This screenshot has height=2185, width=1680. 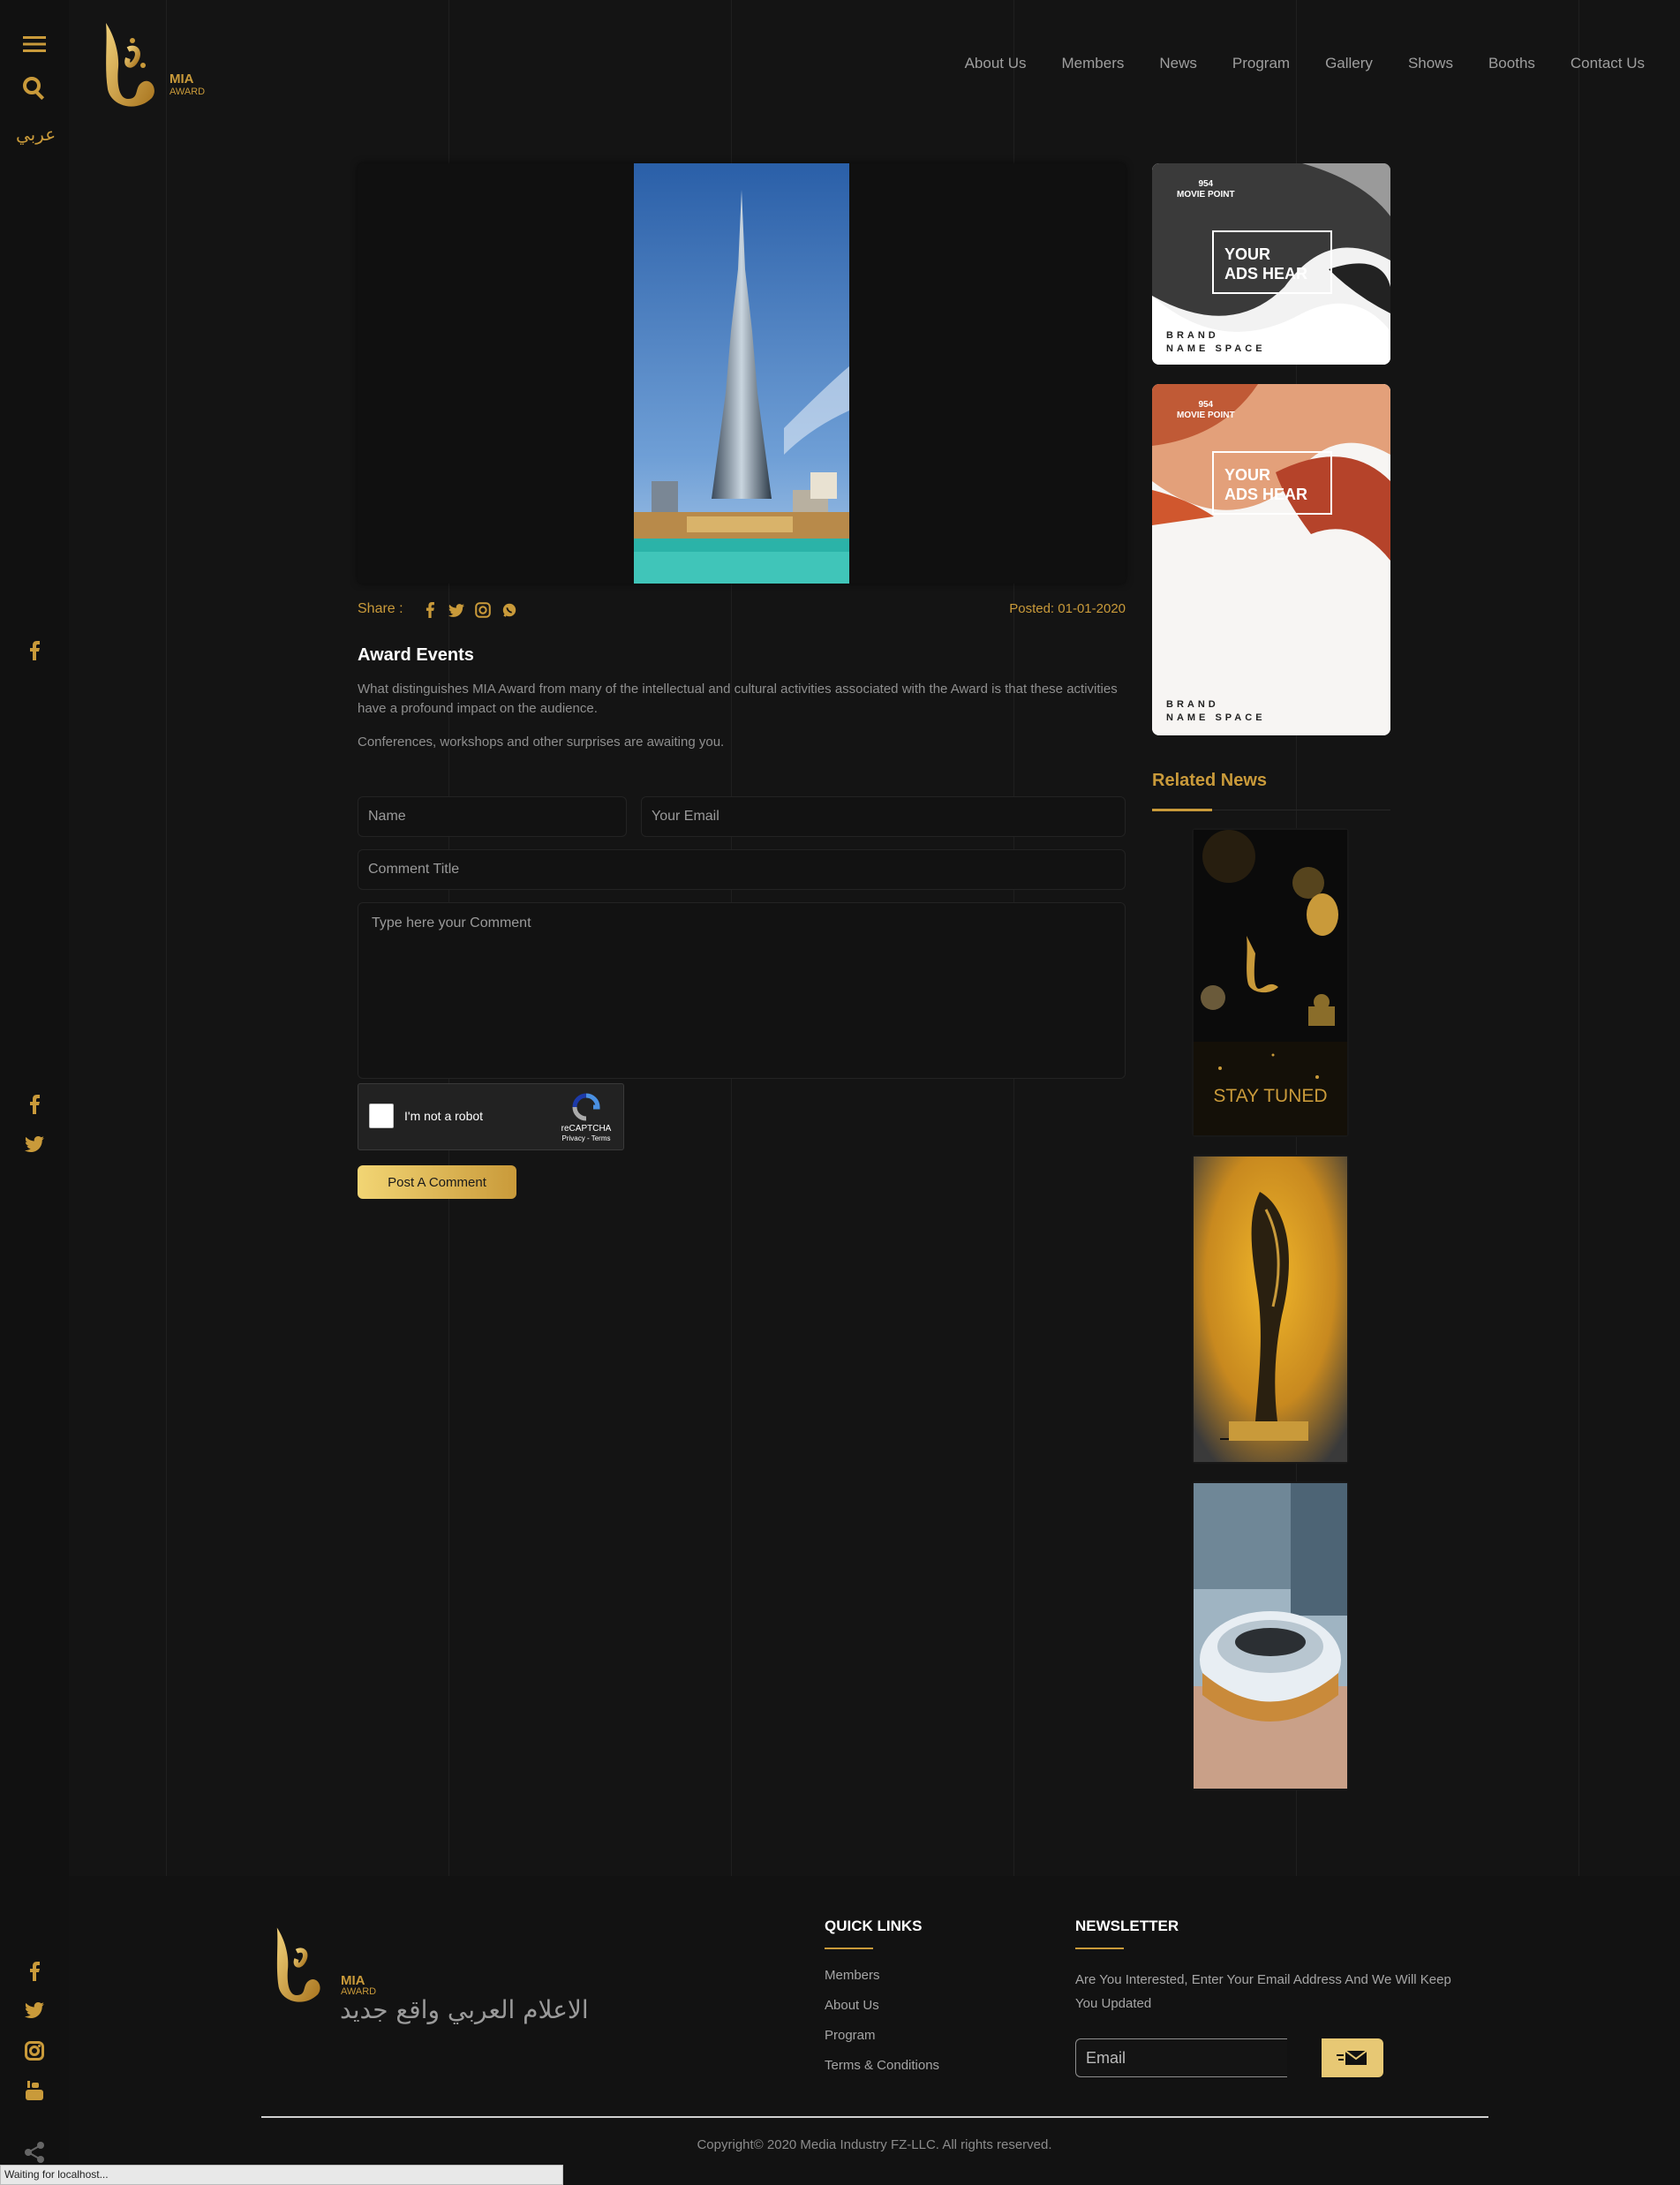 What do you see at coordinates (1430, 64) in the screenshot?
I see `nav-shows: Shows` at bounding box center [1430, 64].